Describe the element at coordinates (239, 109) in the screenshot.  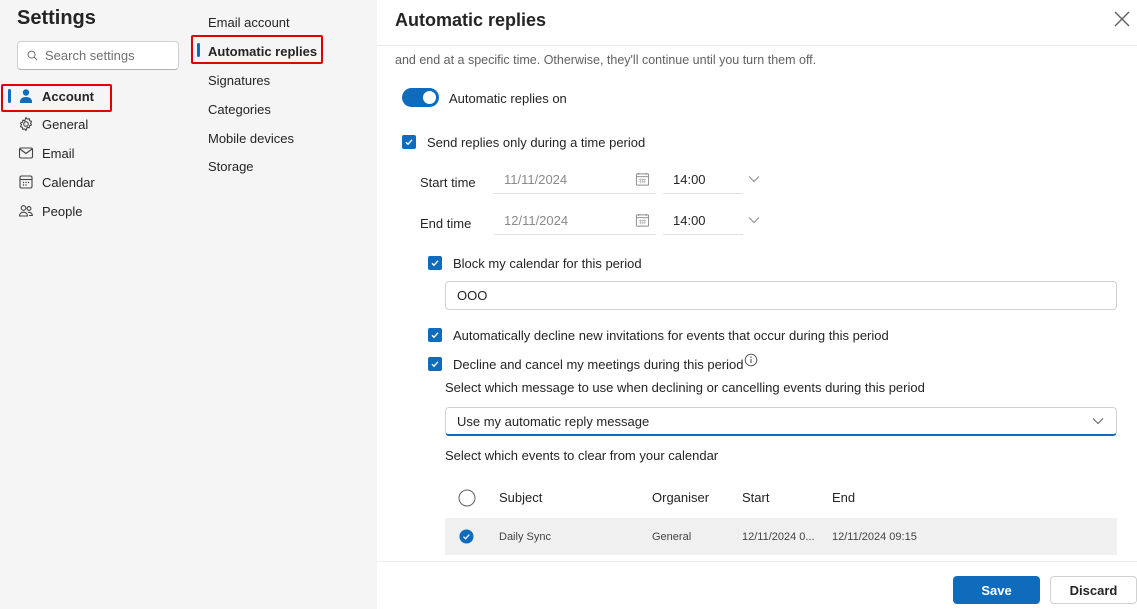
I see `subnav-item-categories: Categories` at that location.